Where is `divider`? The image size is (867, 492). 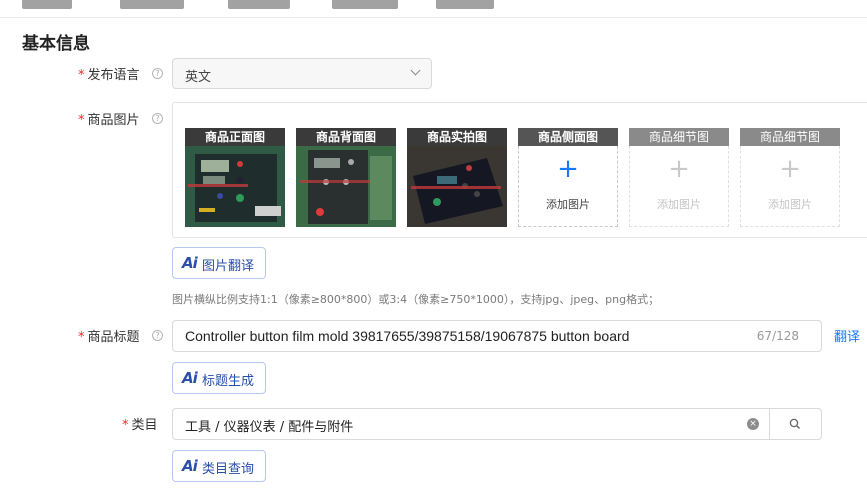
divider is located at coordinates (769, 424).